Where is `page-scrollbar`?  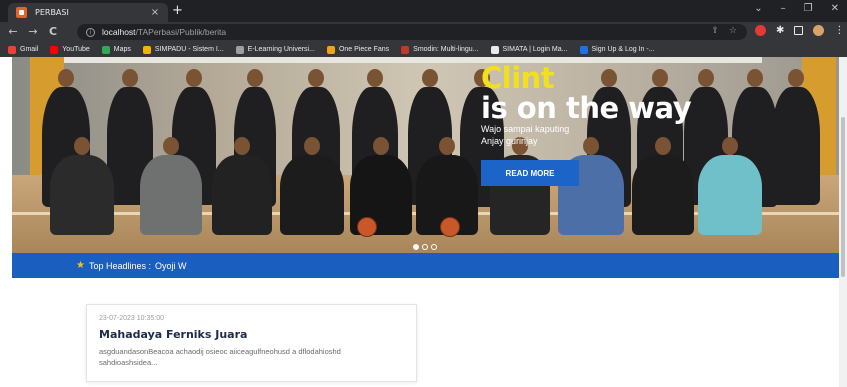
page-scrollbar is located at coordinates (843, 222).